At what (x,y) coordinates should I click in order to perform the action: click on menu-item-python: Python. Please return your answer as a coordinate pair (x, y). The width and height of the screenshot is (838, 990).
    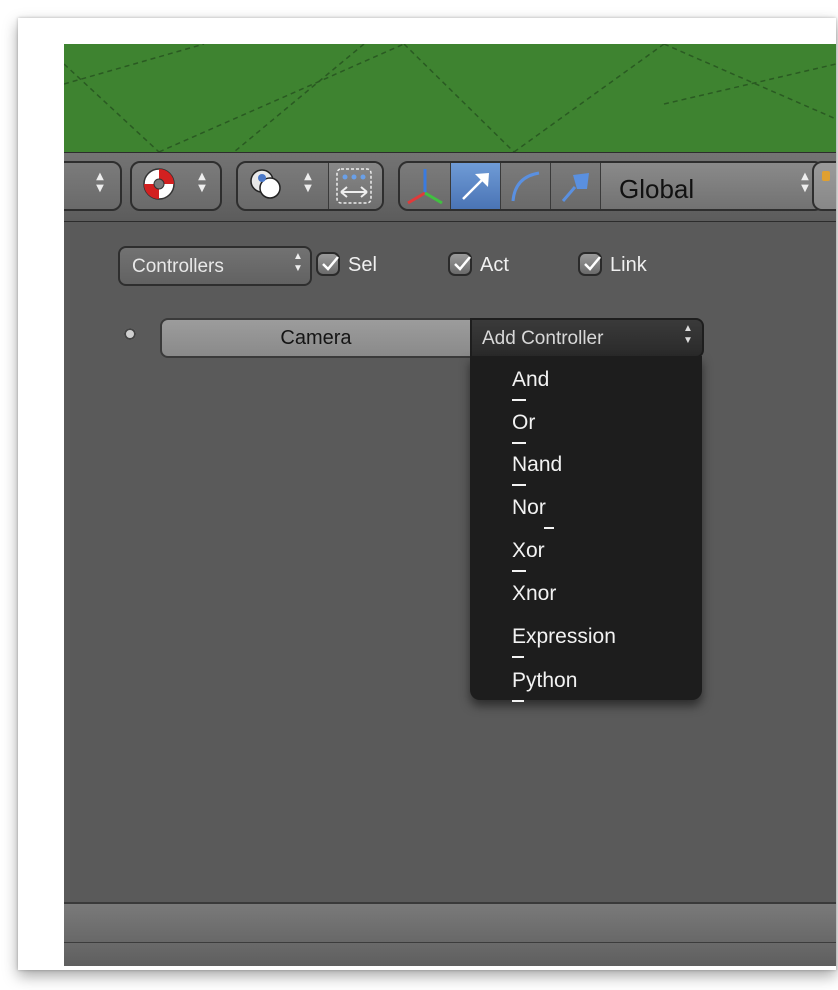
    Looking at the image, I should click on (544, 686).